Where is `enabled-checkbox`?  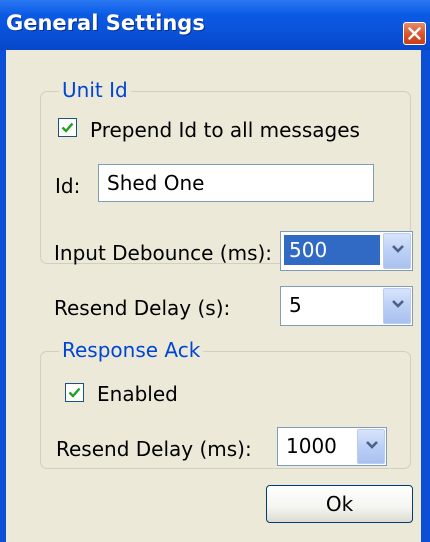 enabled-checkbox is located at coordinates (74, 392).